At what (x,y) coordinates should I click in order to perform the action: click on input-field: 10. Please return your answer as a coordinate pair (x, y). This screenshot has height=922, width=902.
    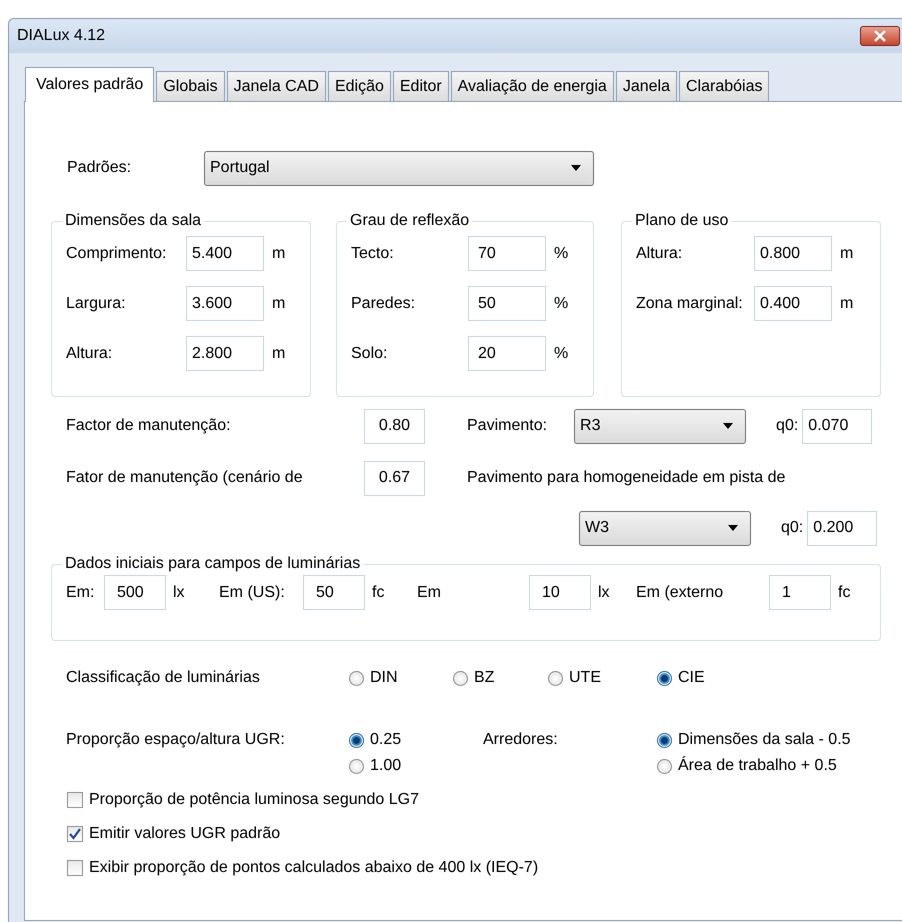
    Looking at the image, I should click on (560, 592).